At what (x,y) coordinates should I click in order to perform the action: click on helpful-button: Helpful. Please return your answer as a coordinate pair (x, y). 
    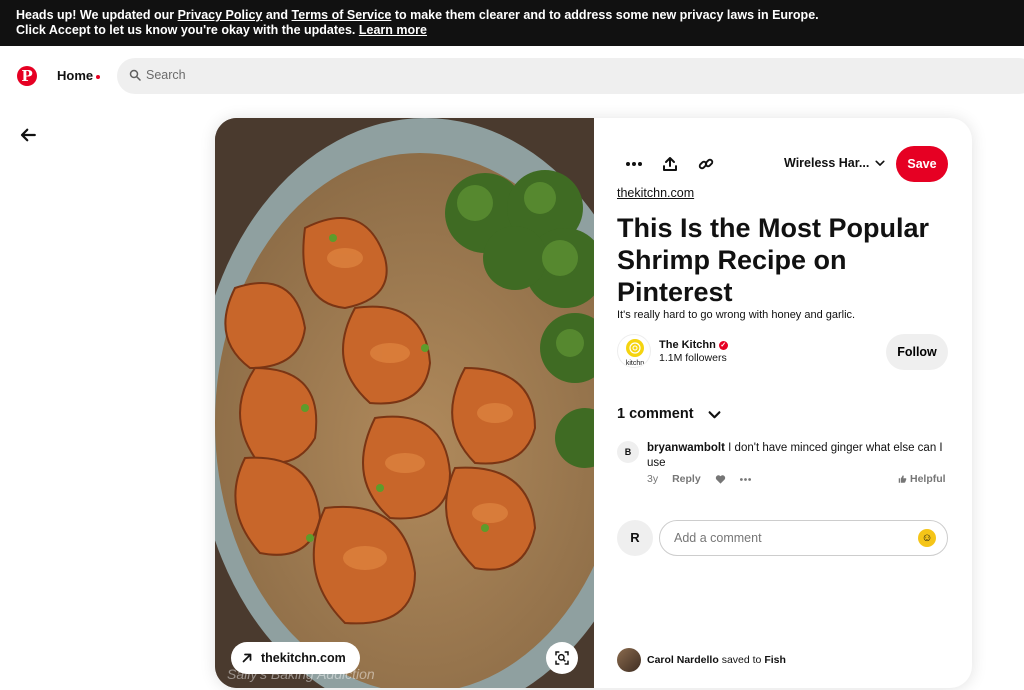
    Looking at the image, I should click on (922, 479).